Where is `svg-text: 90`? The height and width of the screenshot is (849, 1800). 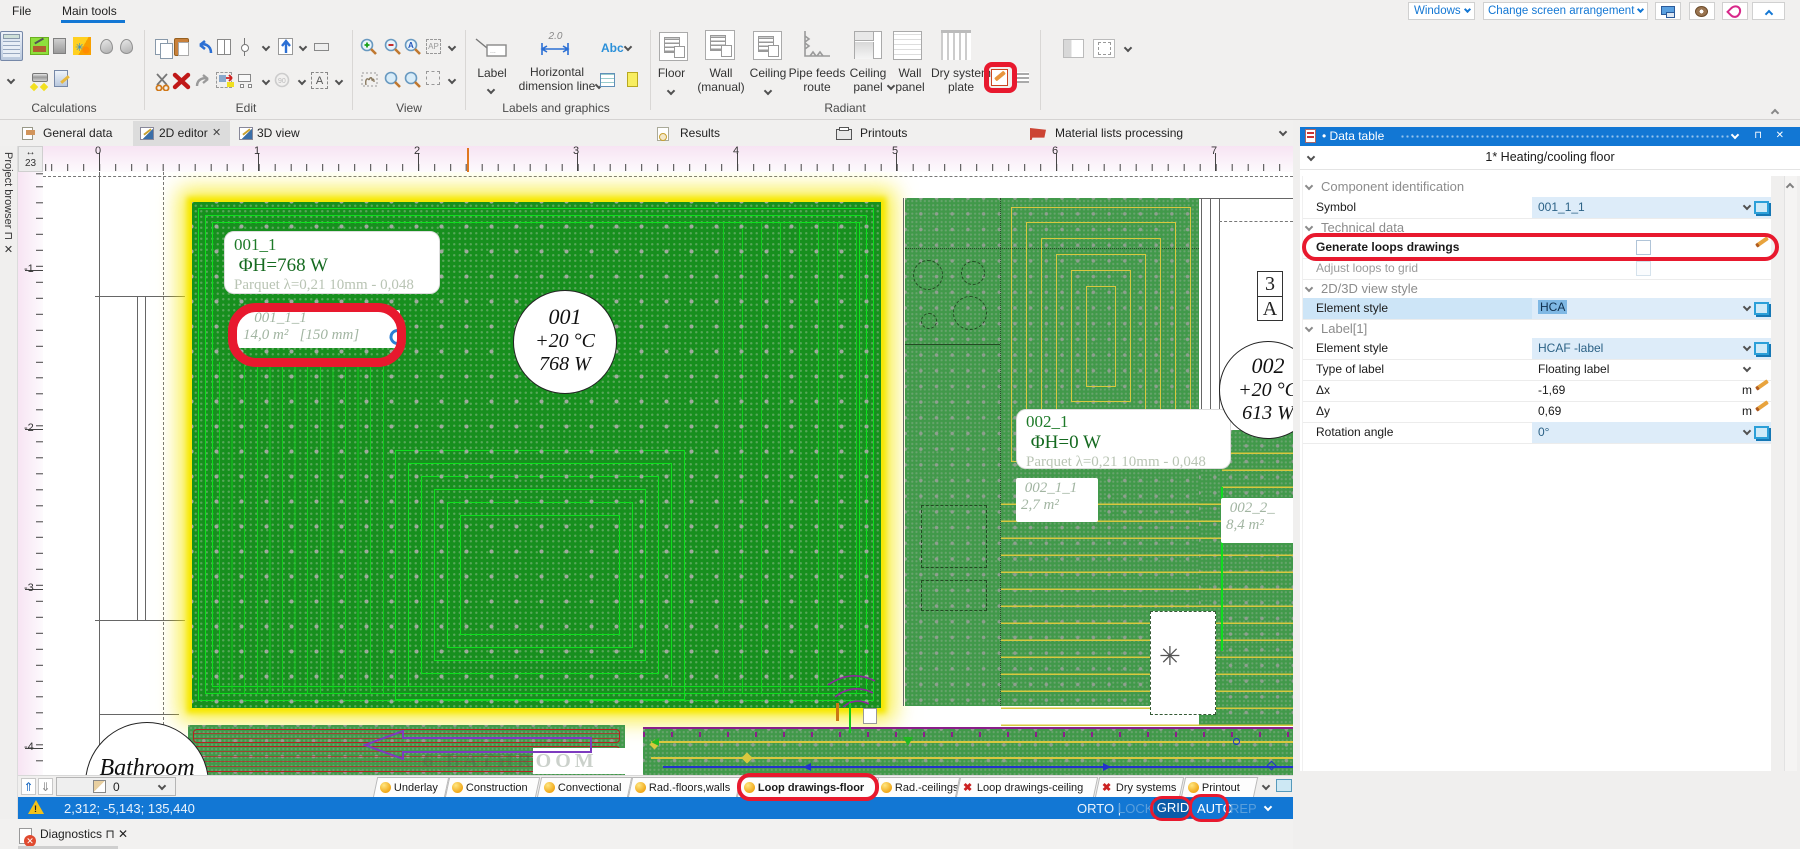 svg-text: 90 is located at coordinates (282, 81).